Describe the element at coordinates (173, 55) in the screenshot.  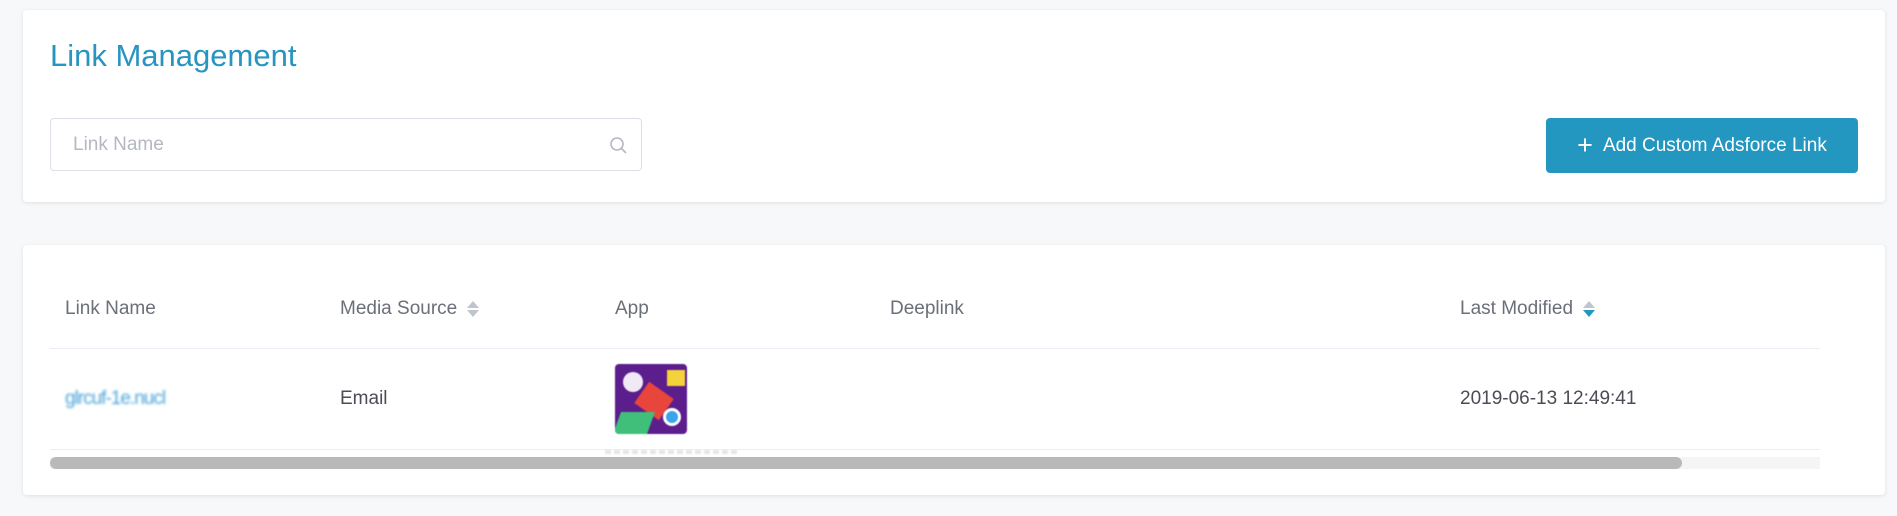
I see `page-title: Link Management` at that location.